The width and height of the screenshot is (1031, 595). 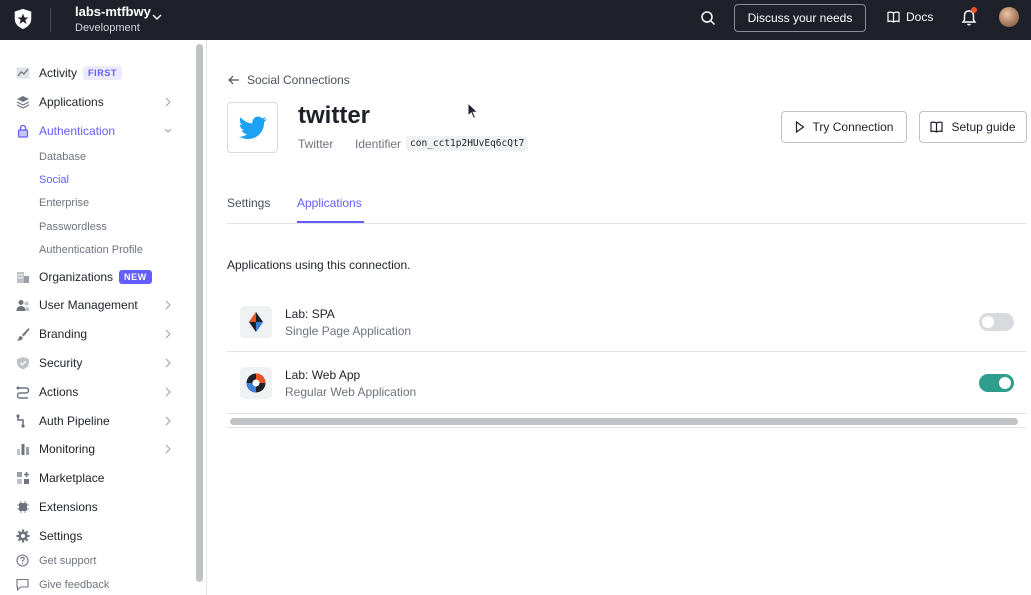 I want to click on docs-link: Docs, so click(x=910, y=17).